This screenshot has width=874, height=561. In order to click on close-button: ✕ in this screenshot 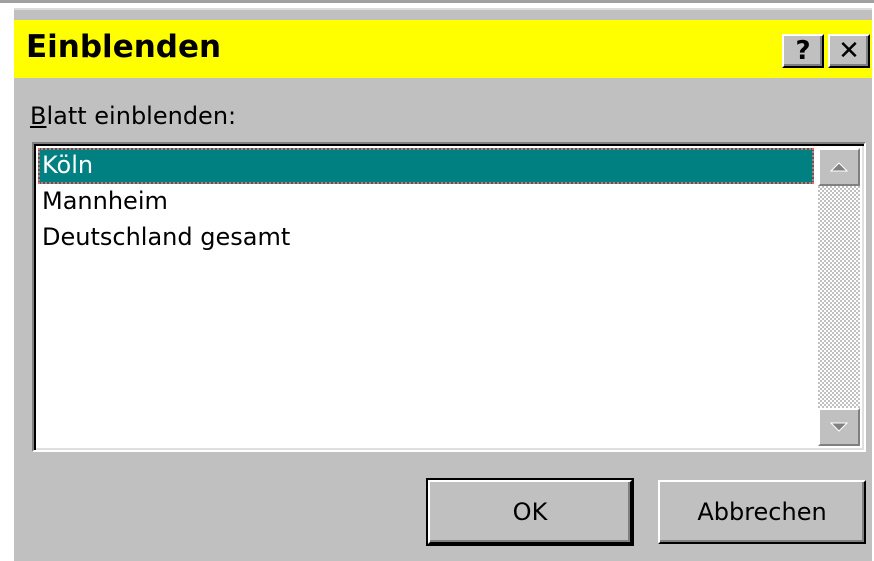, I will do `click(849, 51)`.